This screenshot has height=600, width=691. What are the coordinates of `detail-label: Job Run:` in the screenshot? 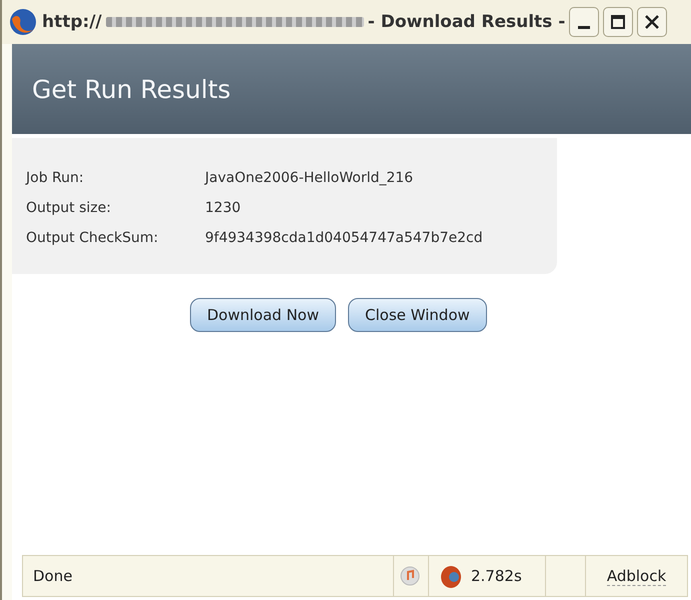 It's located at (55, 178).